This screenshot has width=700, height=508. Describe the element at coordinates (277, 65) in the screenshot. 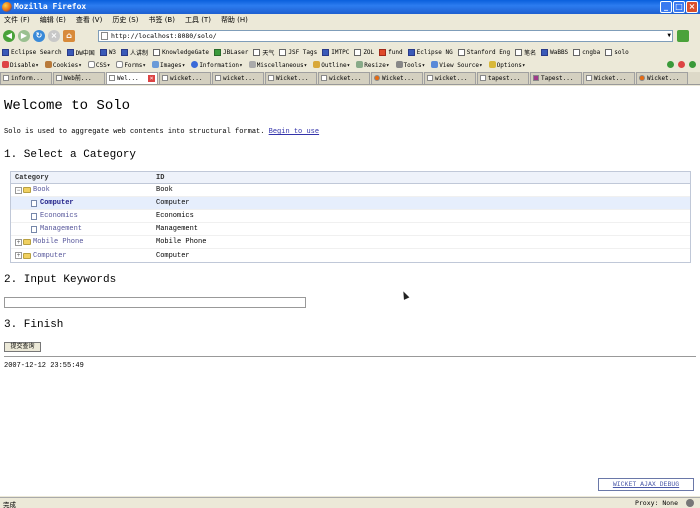

I see `devbar-miscellaneous: Miscellaneous▾` at that location.